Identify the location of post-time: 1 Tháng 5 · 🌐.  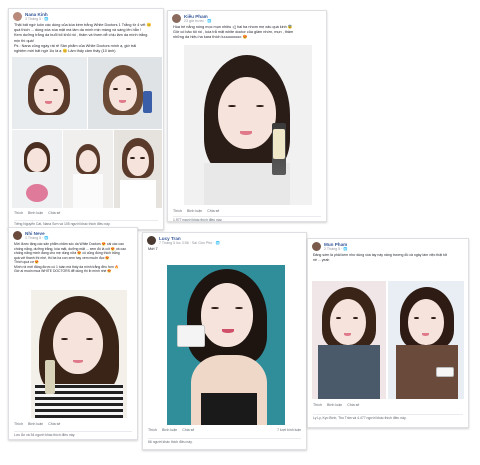
(37, 238).